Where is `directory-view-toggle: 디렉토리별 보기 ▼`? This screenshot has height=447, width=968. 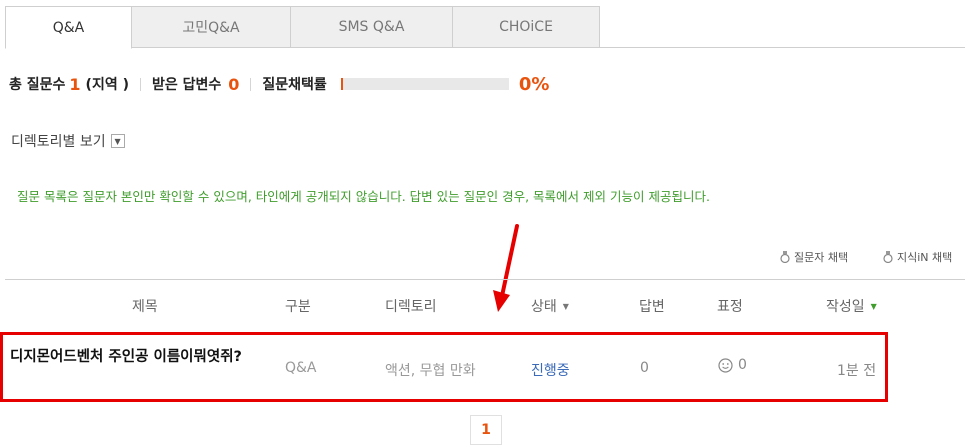 directory-view-toggle: 디렉토리별 보기 ▼ is located at coordinates (68, 141).